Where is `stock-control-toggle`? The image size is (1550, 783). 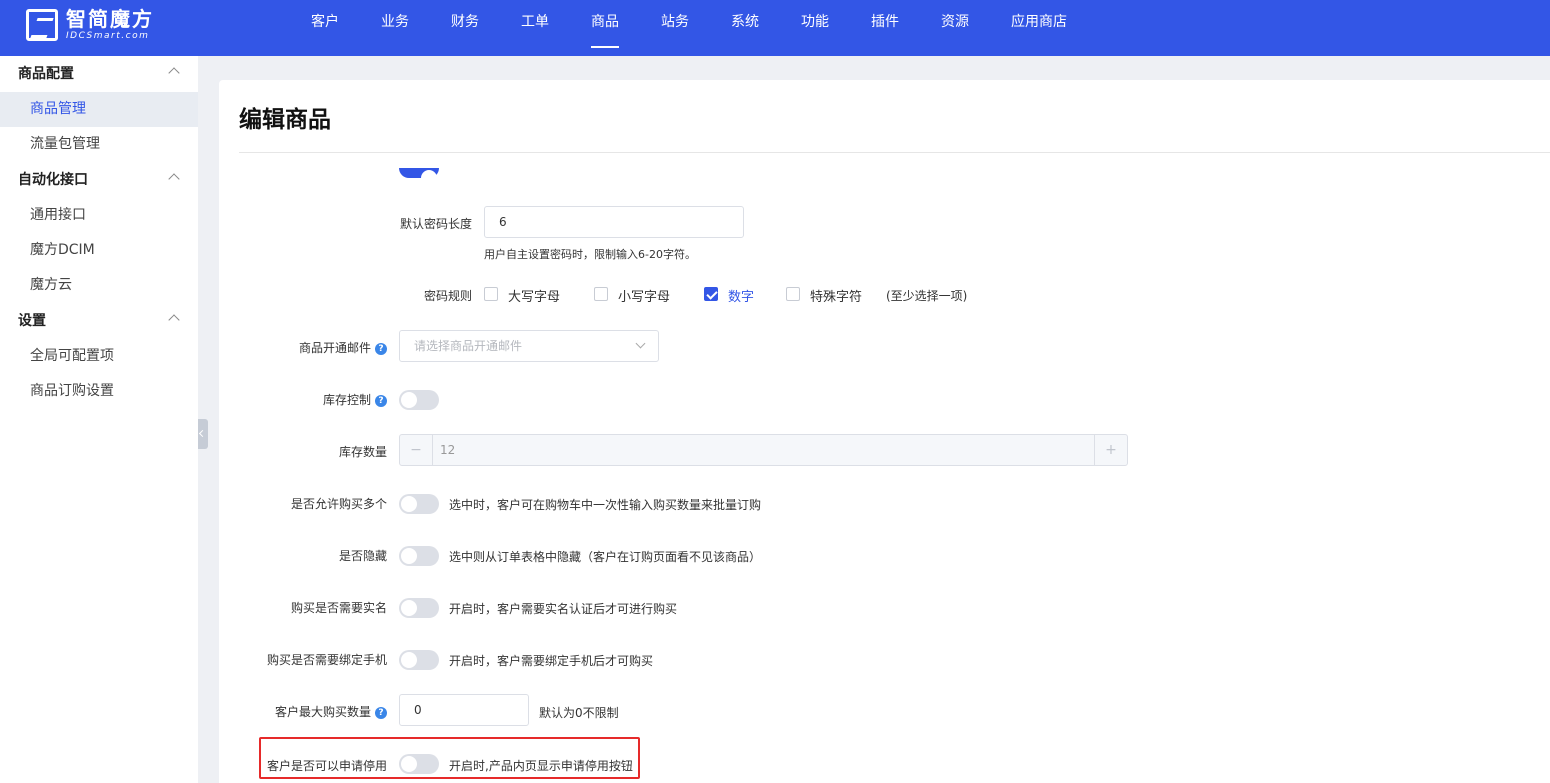 stock-control-toggle is located at coordinates (419, 400).